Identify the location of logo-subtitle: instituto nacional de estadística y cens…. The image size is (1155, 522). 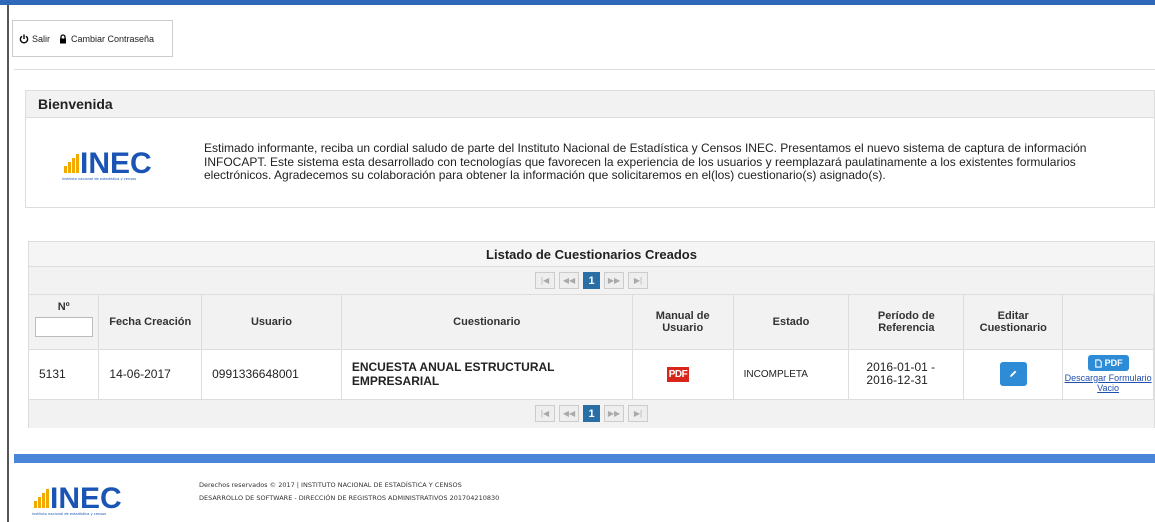
(99, 179).